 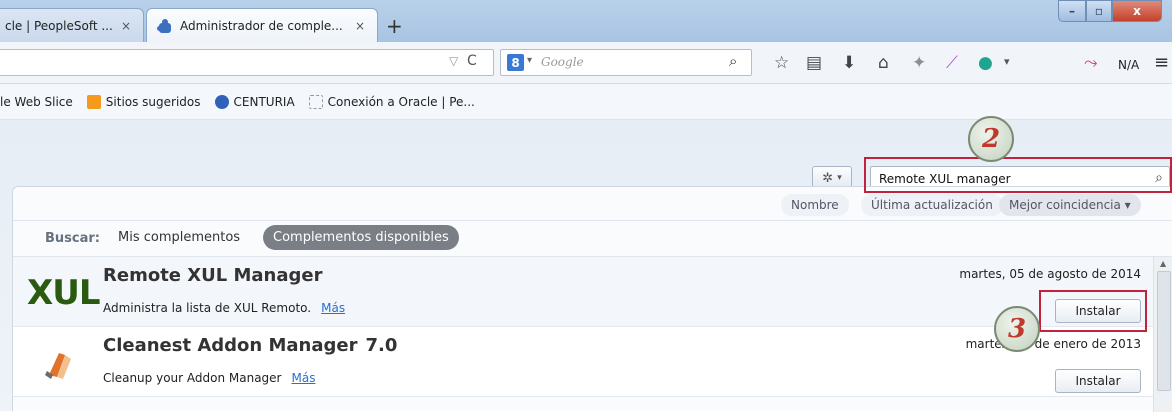 What do you see at coordinates (1098, 381) in the screenshot?
I see `install-button: Instalar` at bounding box center [1098, 381].